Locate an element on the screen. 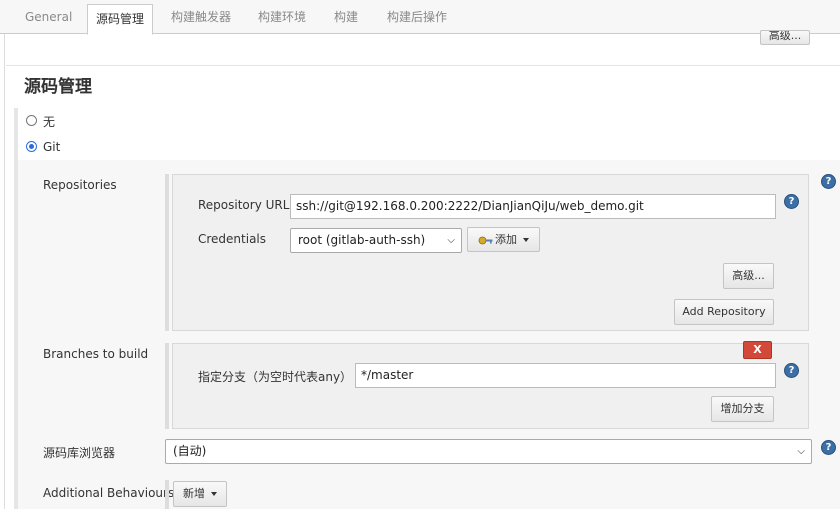 The height and width of the screenshot is (509, 840). section-title: 源码管理 is located at coordinates (58, 87).